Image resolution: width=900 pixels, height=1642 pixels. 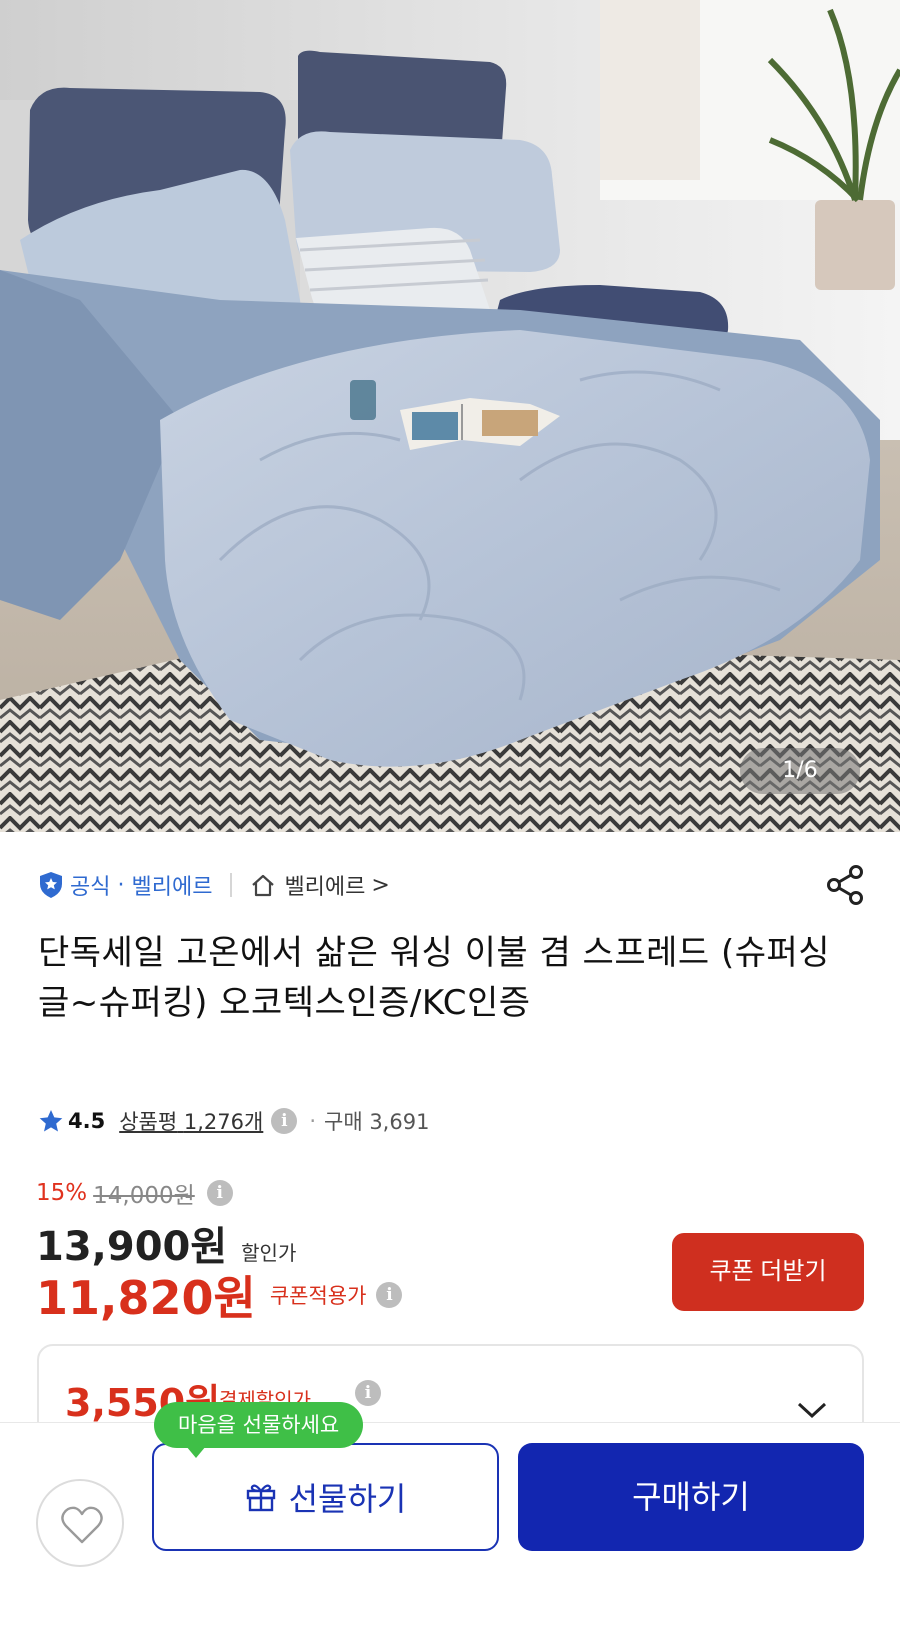 I want to click on bottom-action-bar: 선물하기 구매하기, so click(x=450, y=1532).